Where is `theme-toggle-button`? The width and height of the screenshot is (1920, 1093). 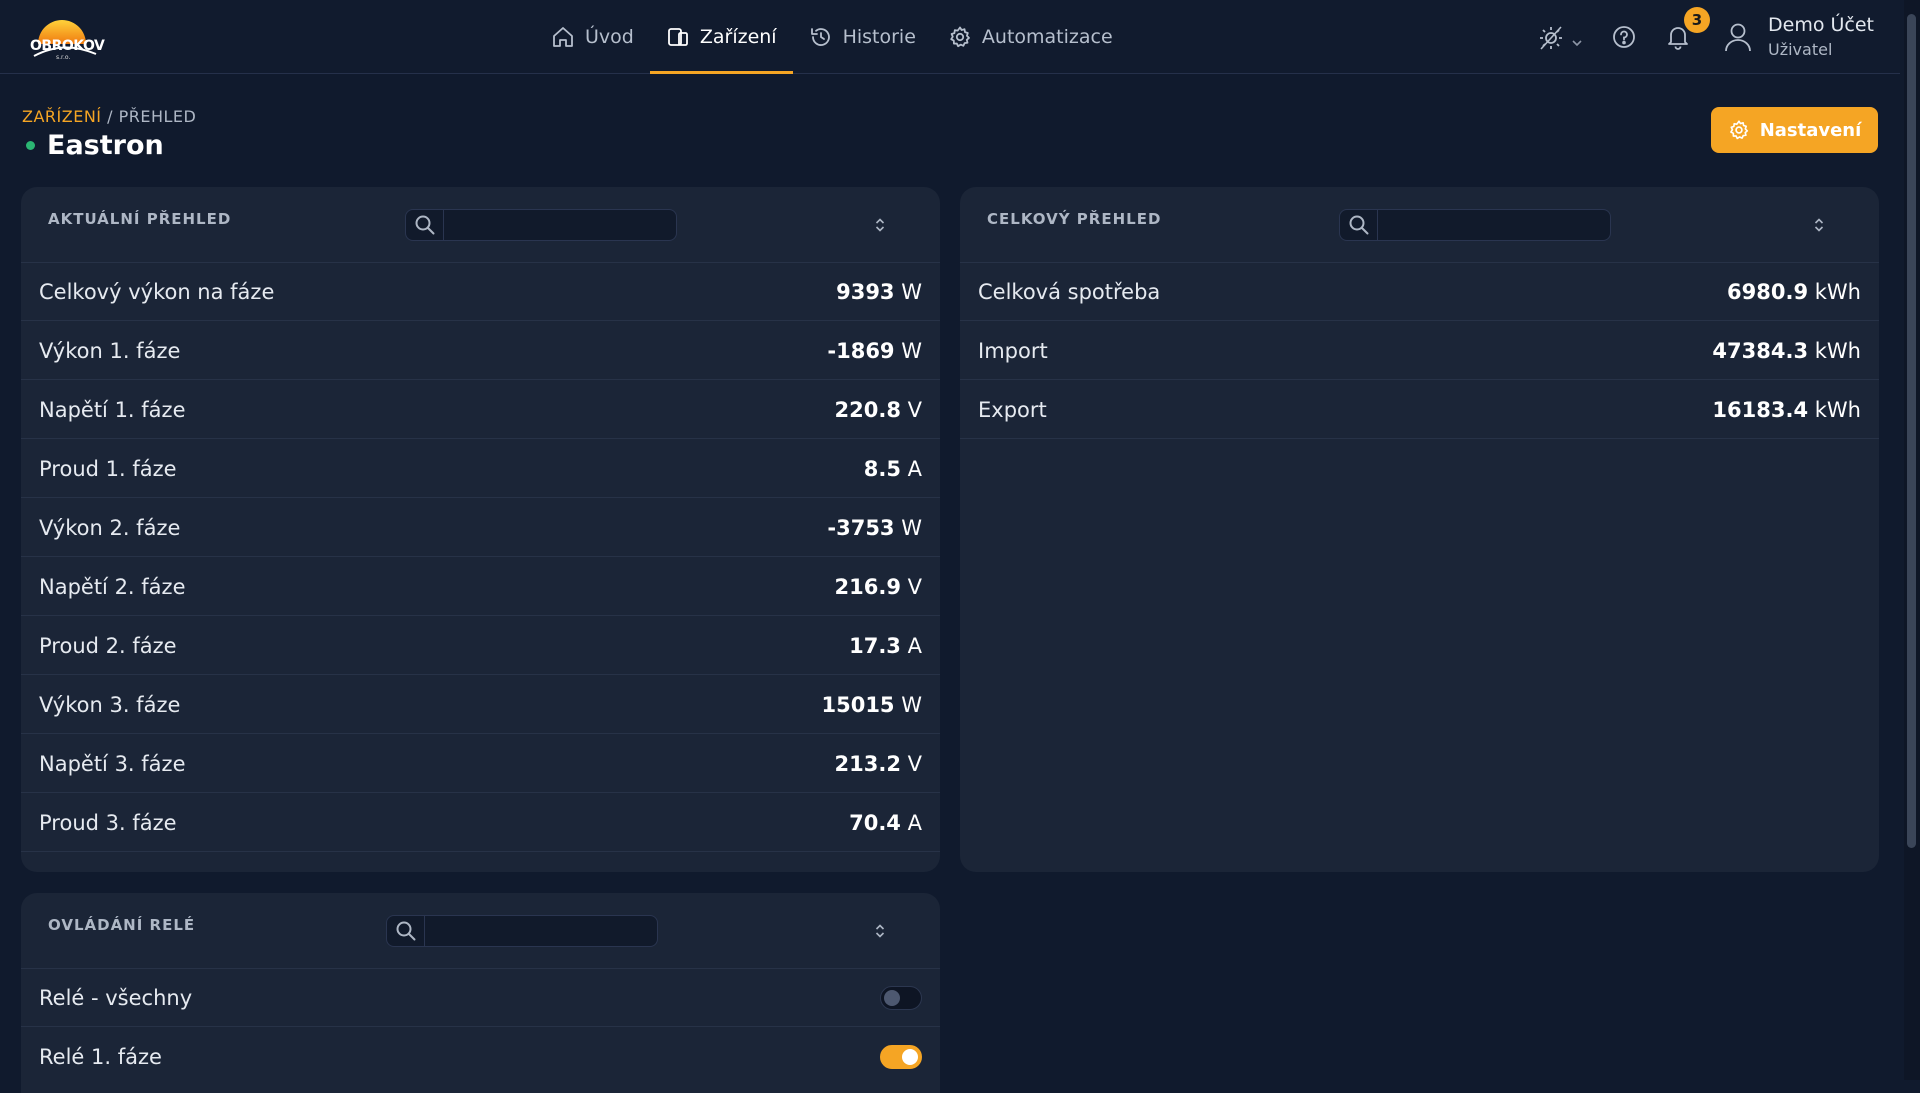 theme-toggle-button is located at coordinates (1552, 38).